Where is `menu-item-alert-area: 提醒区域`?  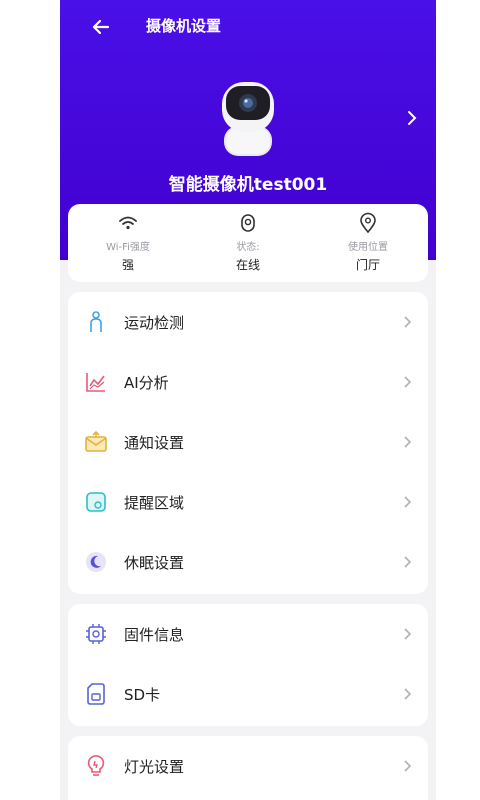
menu-item-alert-area: 提醒区域 is located at coordinates (248, 502).